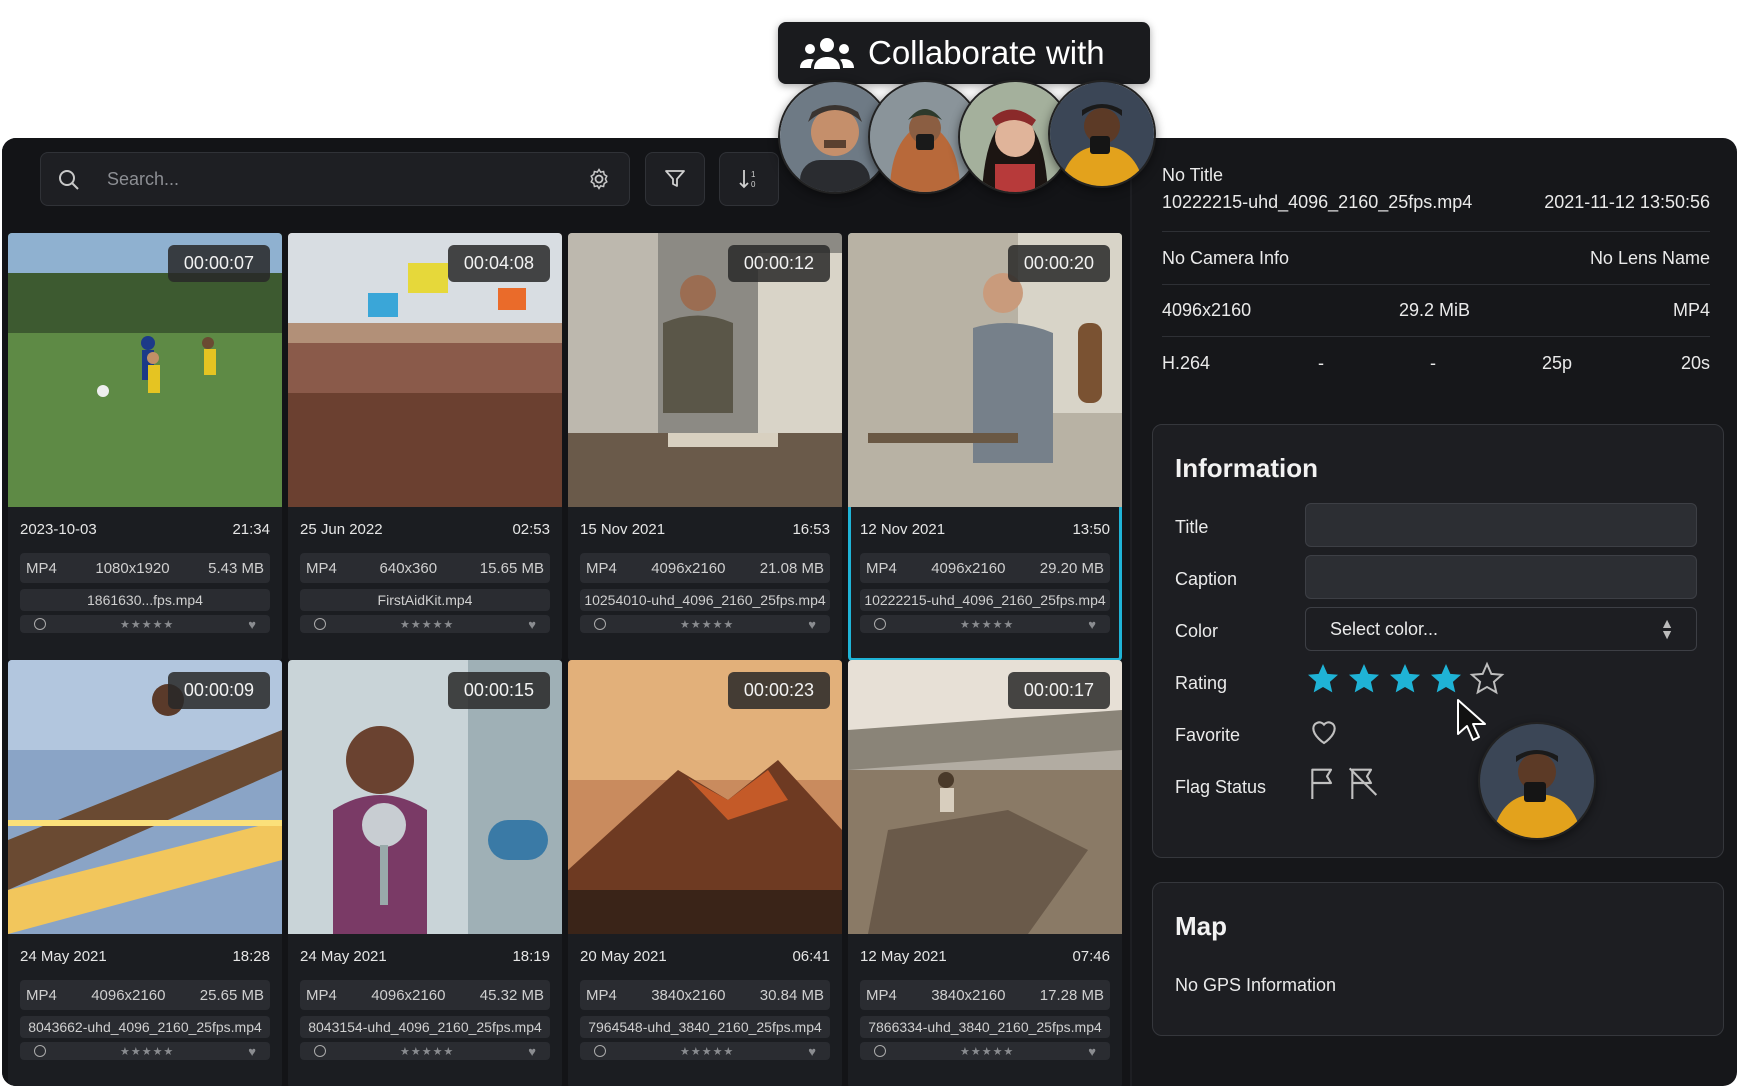 This screenshot has height=1088, width=1739. What do you see at coordinates (1501, 577) in the screenshot?
I see `caption-input` at bounding box center [1501, 577].